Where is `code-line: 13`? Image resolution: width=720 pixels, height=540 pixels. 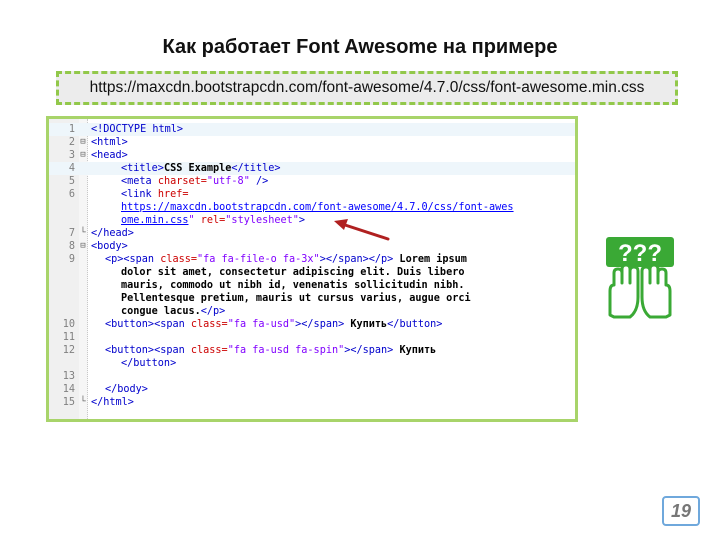
code-line: 13 is located at coordinates (312, 376).